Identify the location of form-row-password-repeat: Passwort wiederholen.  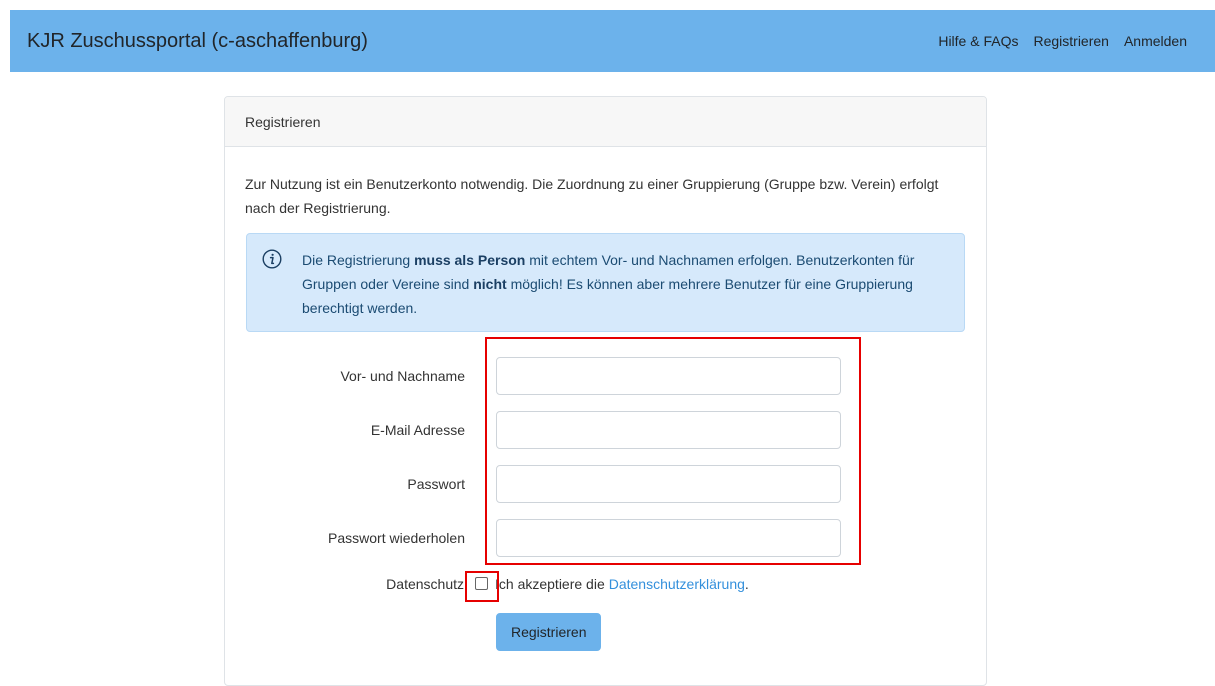
(605, 538).